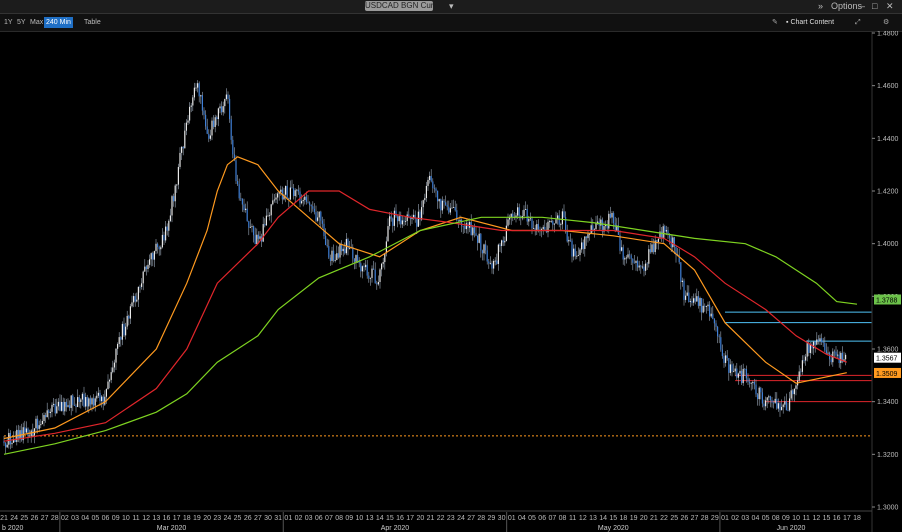 The height and width of the screenshot is (532, 902). Describe the element at coordinates (248, 518) in the screenshot. I see `x-tick-label: 26` at that location.